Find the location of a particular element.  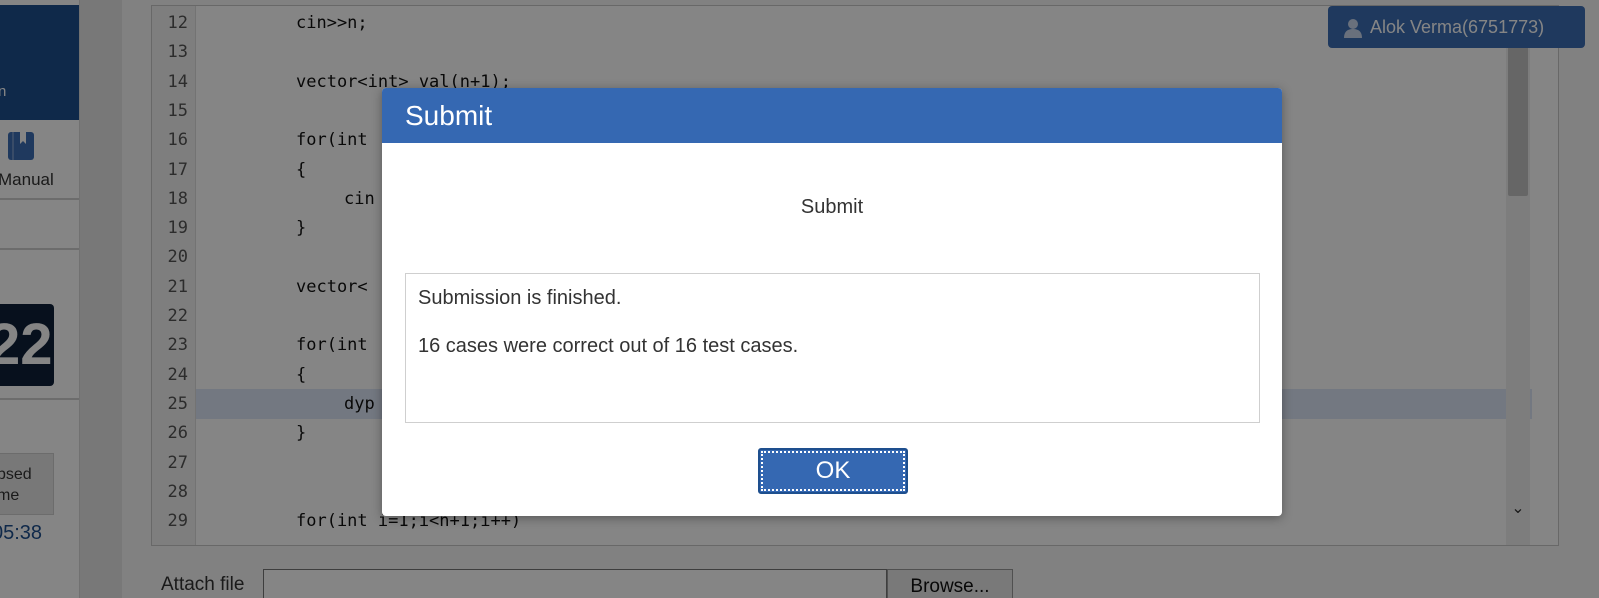

ok-button: OK is located at coordinates (833, 471).